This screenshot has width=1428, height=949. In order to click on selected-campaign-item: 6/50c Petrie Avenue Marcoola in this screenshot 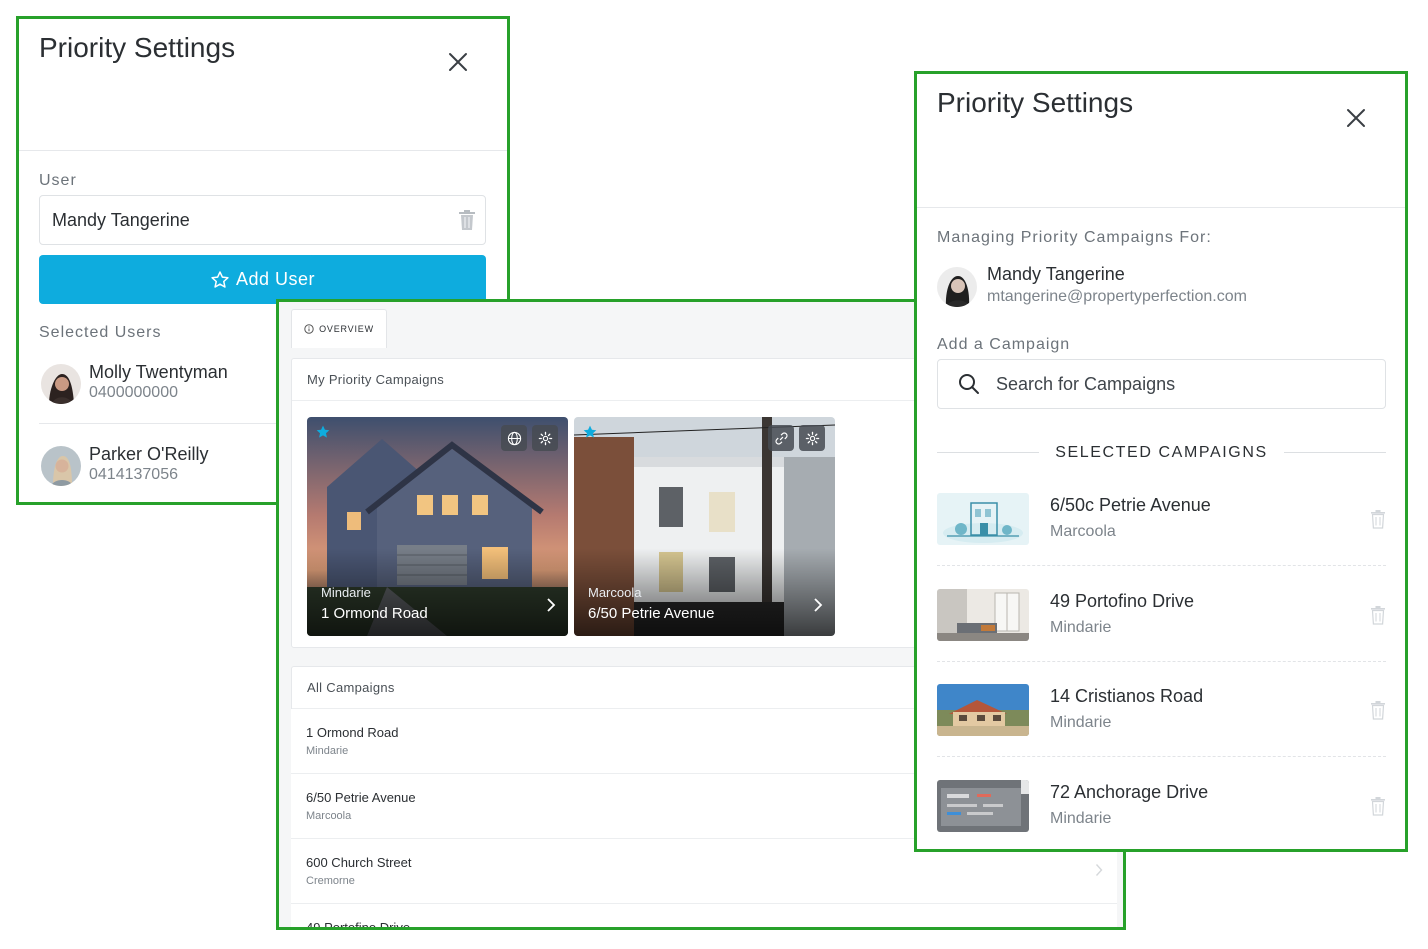, I will do `click(1161, 541)`.